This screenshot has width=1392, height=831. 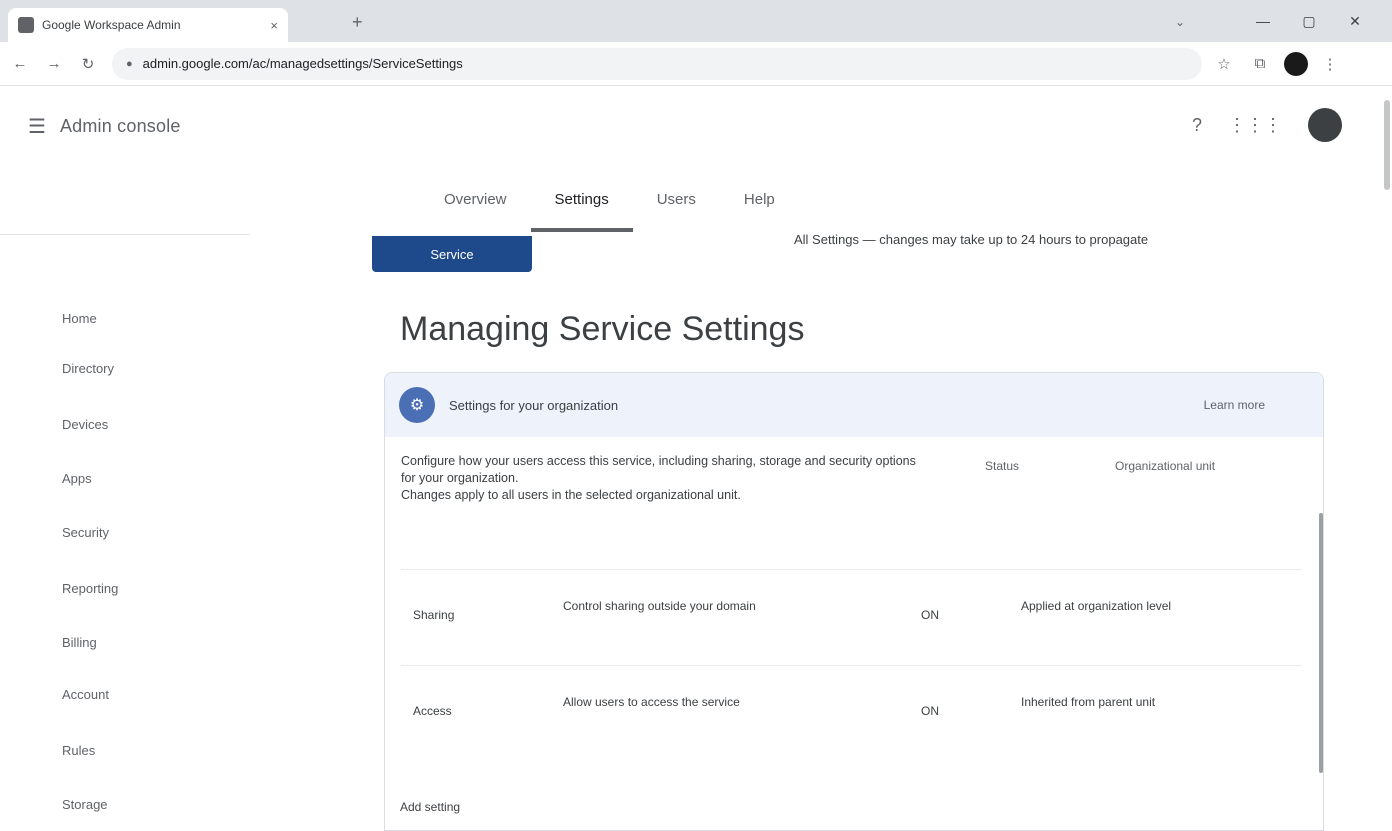 I want to click on row-detail: Control sharing outside your domain, so click(x=659, y=606).